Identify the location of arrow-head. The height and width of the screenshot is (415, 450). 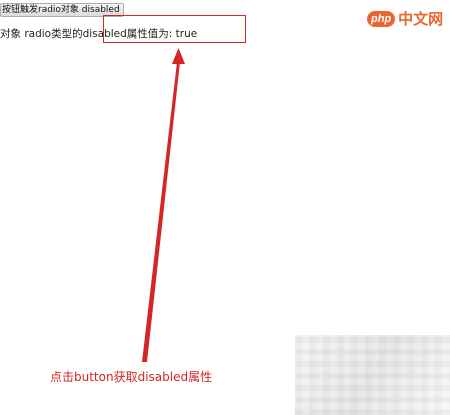
(178, 56).